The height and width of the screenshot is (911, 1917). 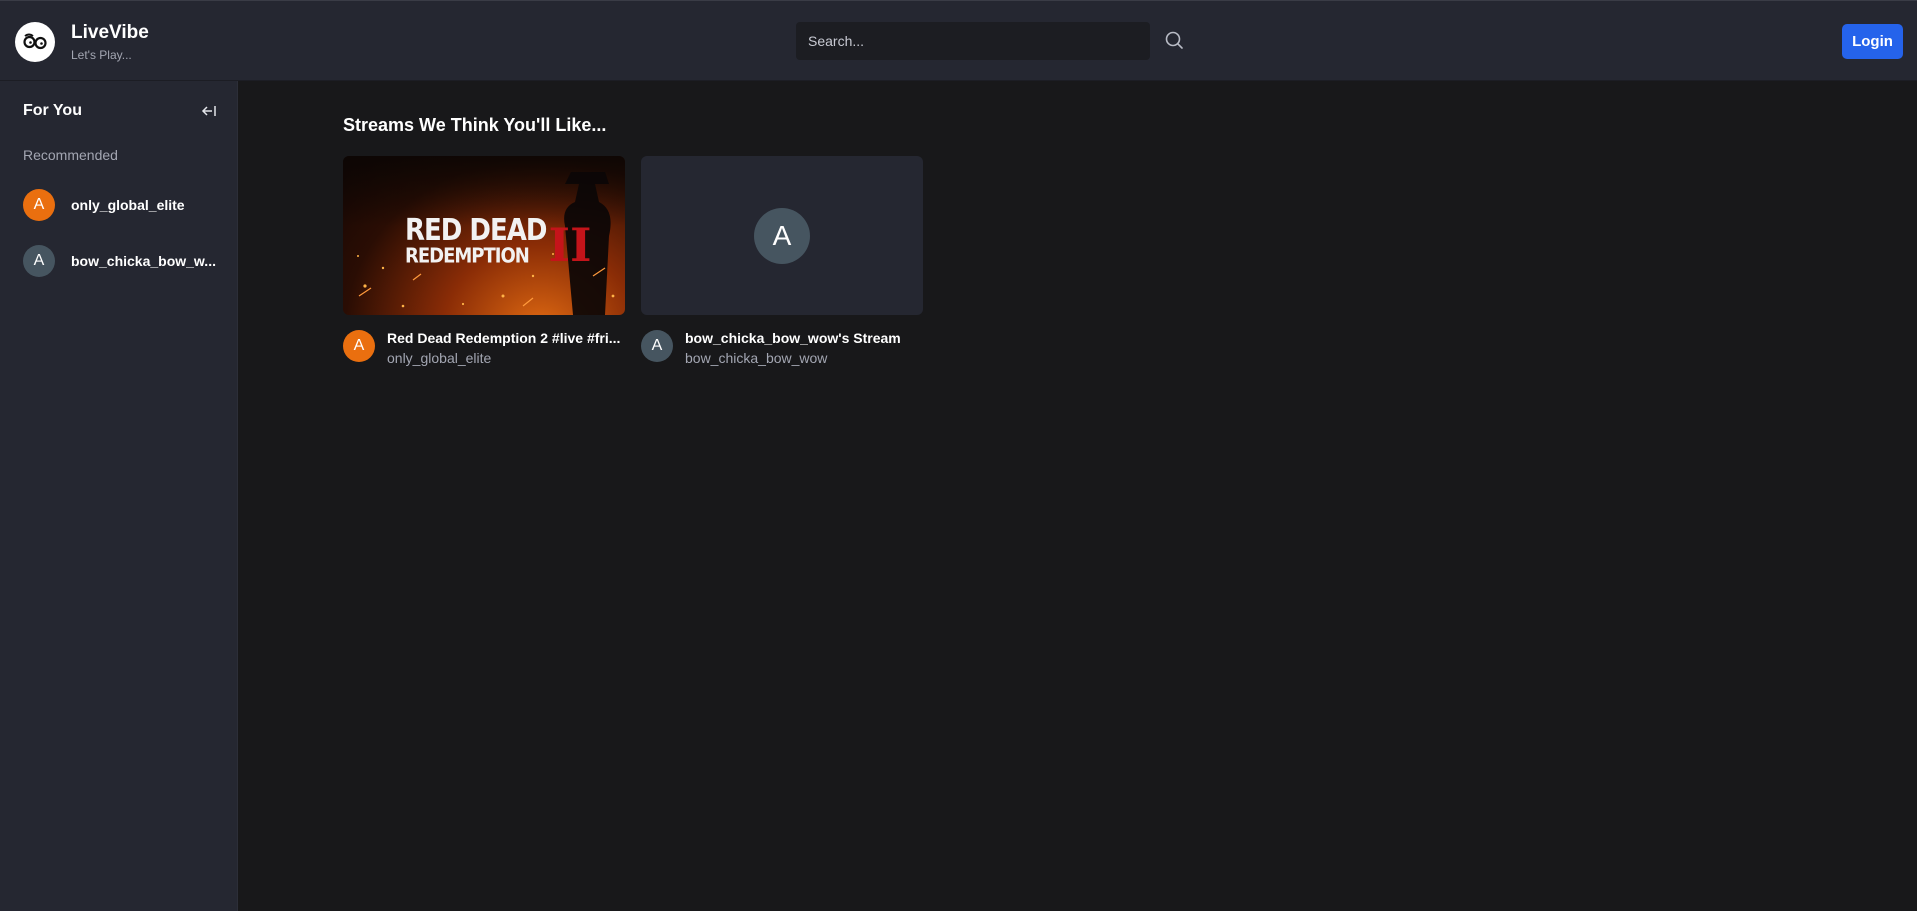 What do you see at coordinates (121, 111) in the screenshot?
I see `sidebar-header: For You` at bounding box center [121, 111].